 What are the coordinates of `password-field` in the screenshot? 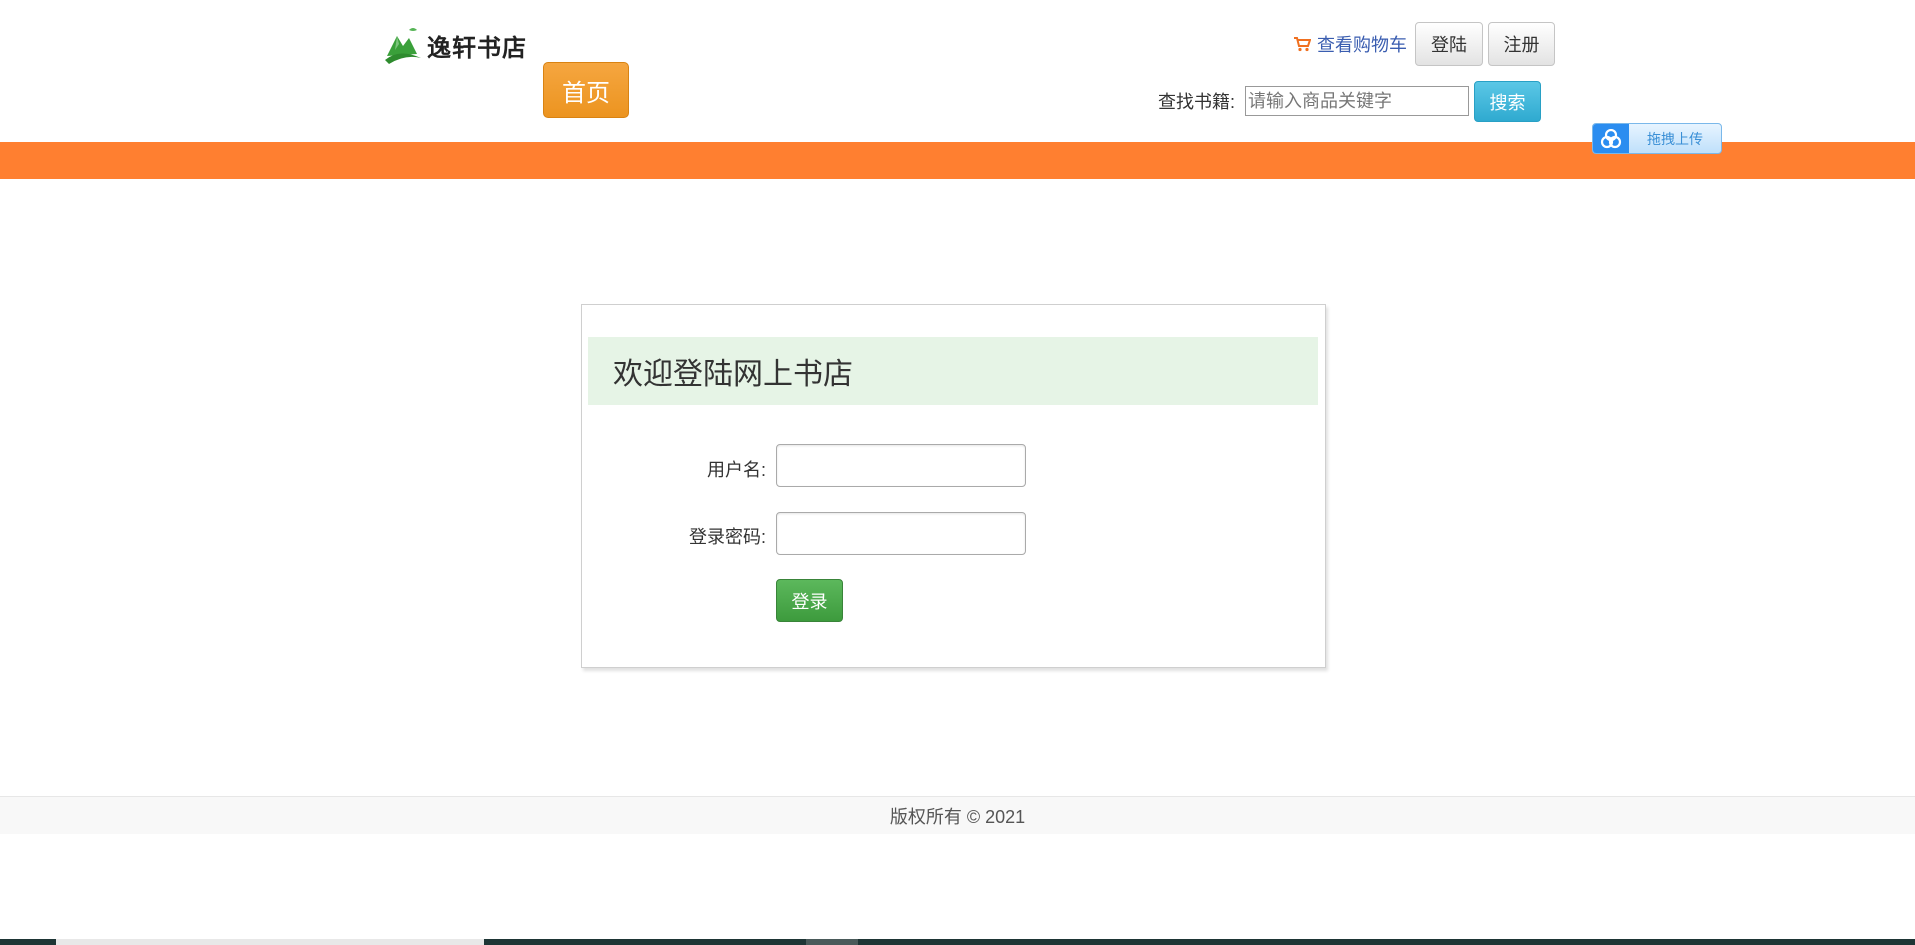 It's located at (901, 533).